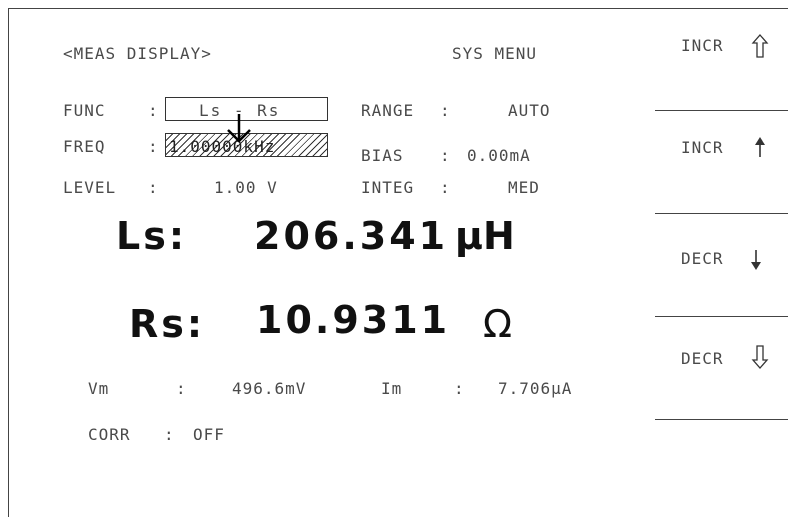 This screenshot has height=517, width=788. Describe the element at coordinates (529, 110) in the screenshot. I see `range-value: AUTO` at that location.